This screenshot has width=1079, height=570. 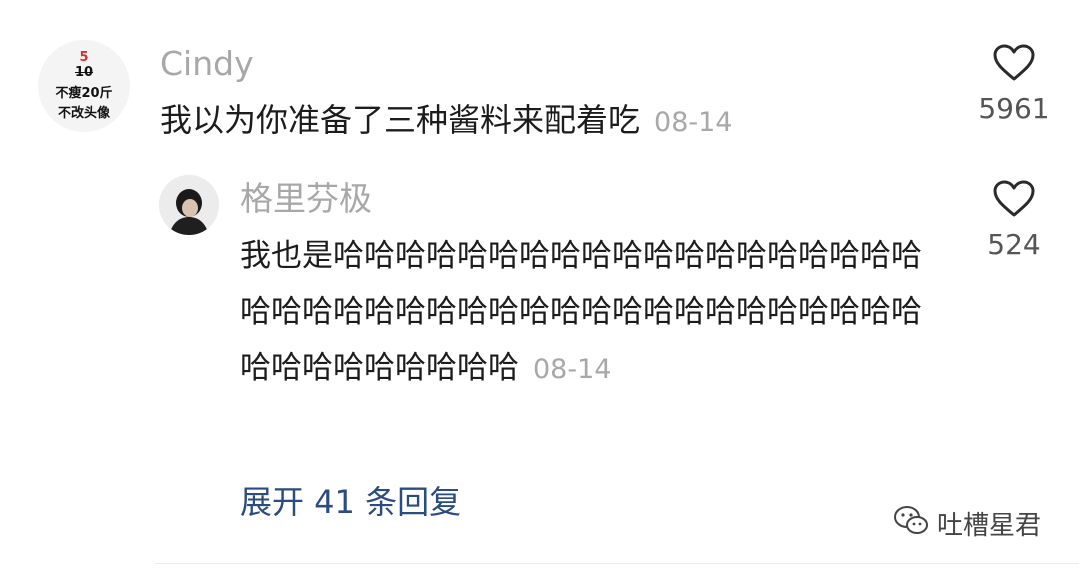 What do you see at coordinates (1014, 108) in the screenshot?
I see `comment-like-count: 5961` at bounding box center [1014, 108].